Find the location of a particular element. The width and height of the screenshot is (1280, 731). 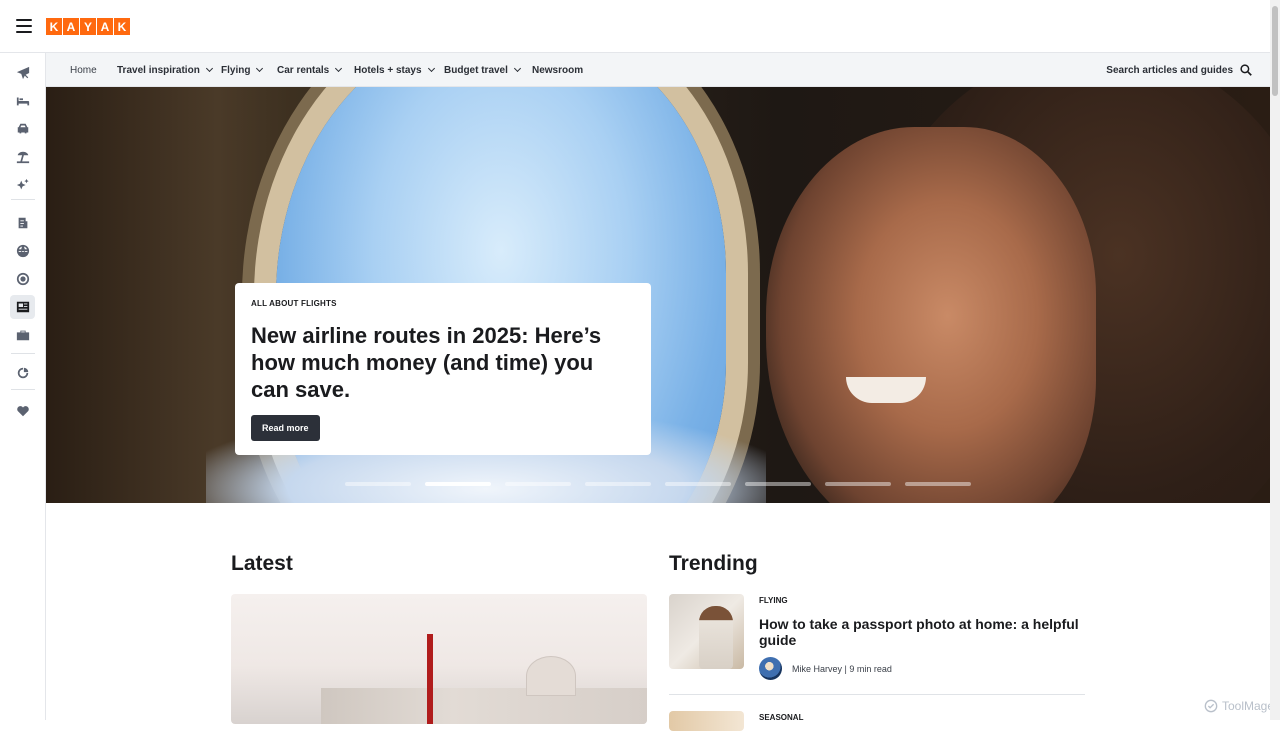

trending-heading: Trending is located at coordinates (713, 563).